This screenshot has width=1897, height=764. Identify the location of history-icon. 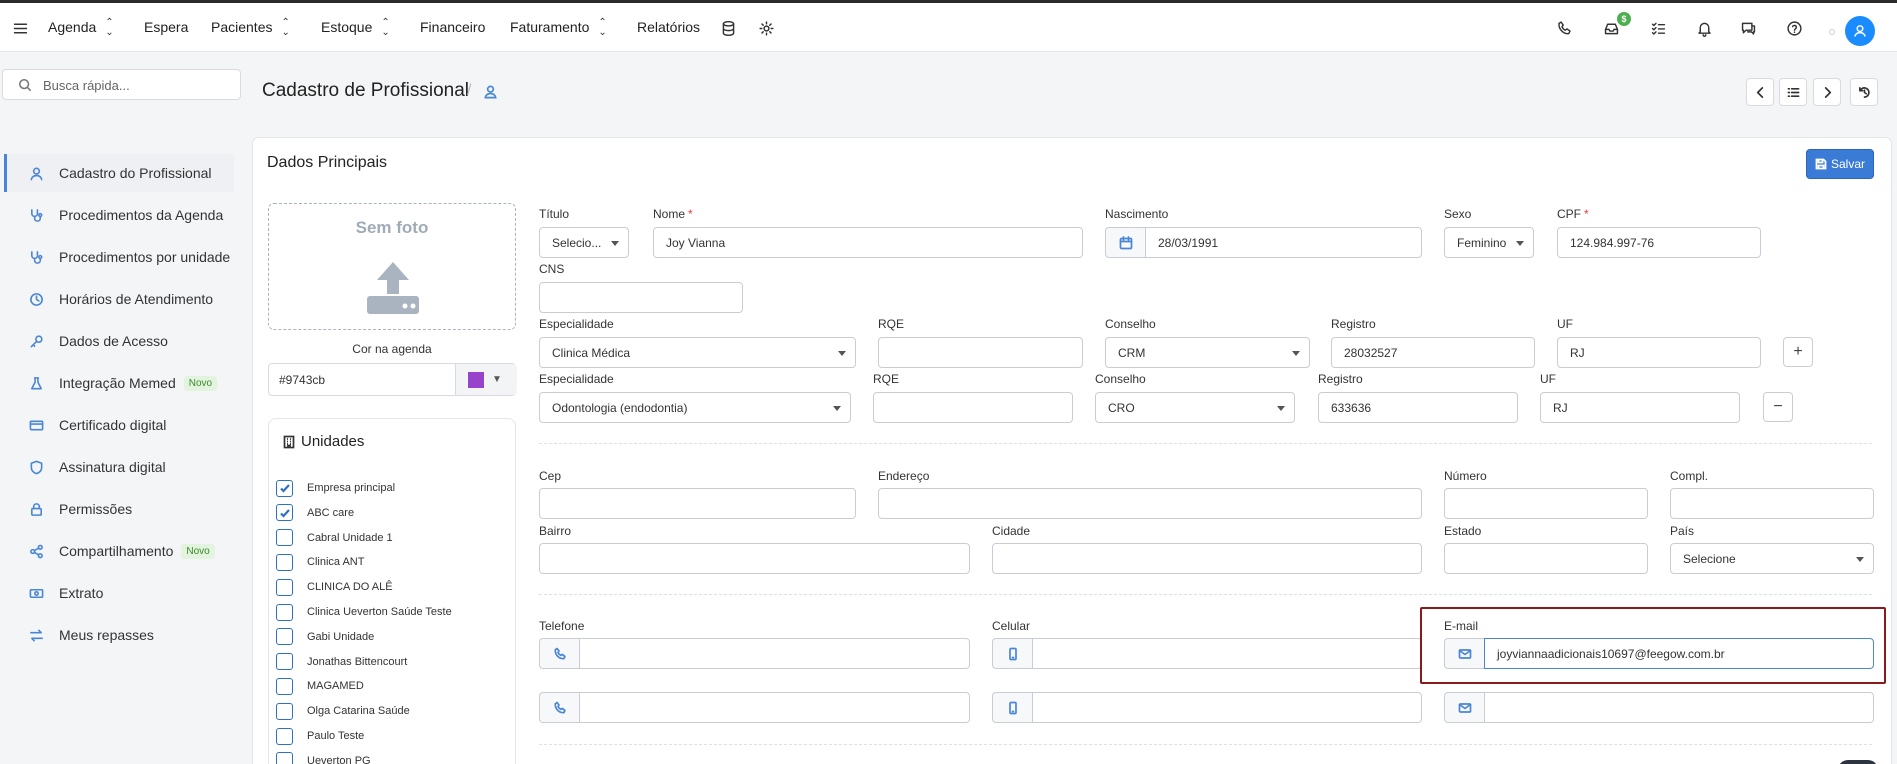
(1864, 92).